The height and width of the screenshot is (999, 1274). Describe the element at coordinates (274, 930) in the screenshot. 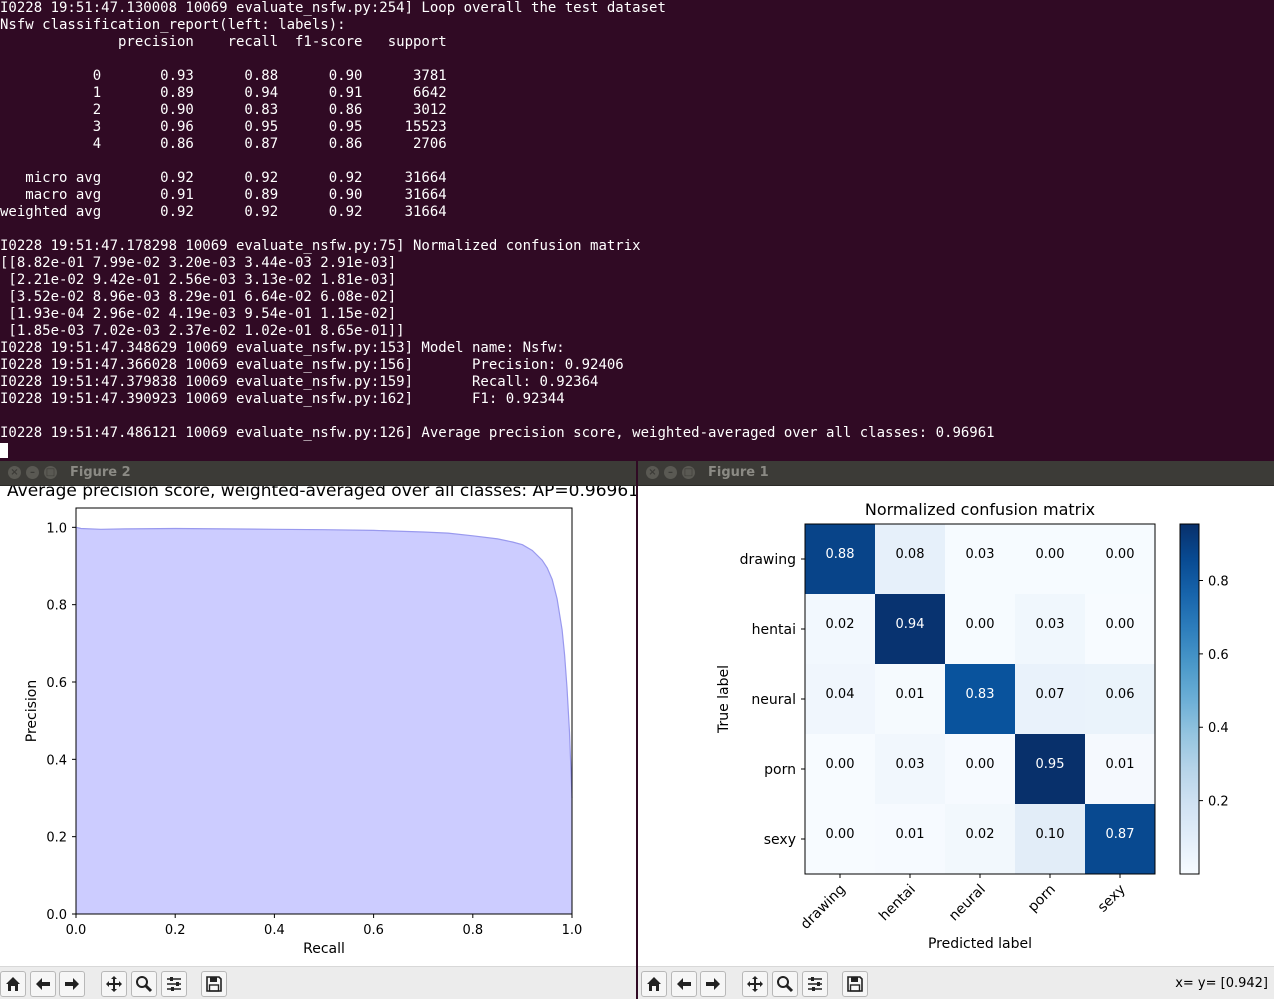

I see `x-tick-label: 0.4` at that location.